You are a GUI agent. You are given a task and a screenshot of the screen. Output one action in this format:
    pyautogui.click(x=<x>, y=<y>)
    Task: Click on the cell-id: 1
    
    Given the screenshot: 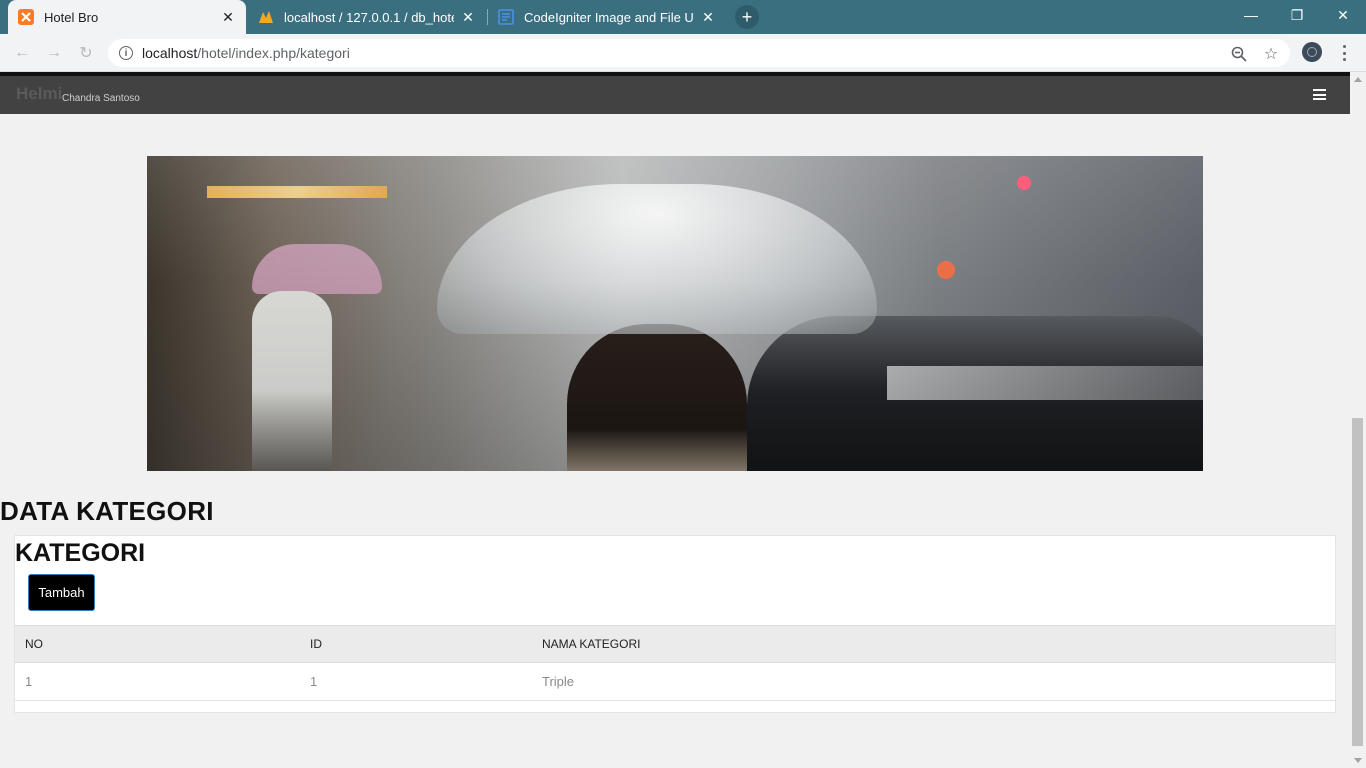 What is the action you would take?
    pyautogui.click(x=416, y=681)
    